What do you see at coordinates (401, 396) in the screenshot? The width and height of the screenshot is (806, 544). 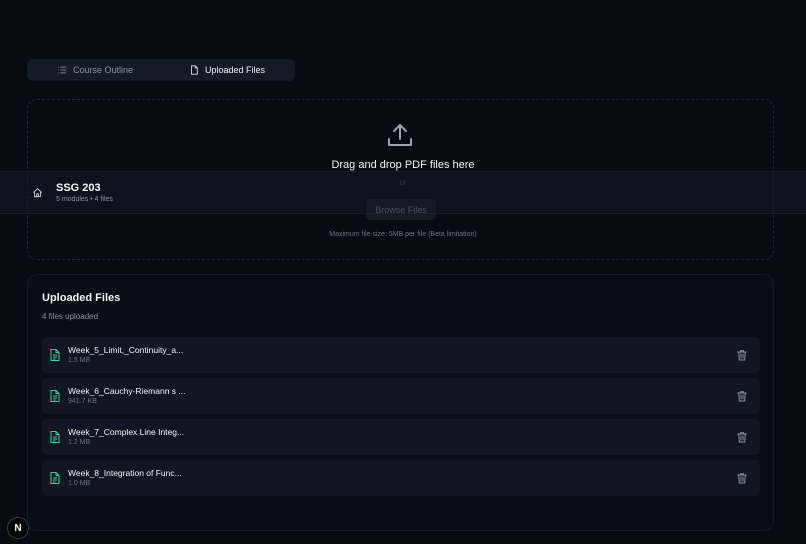 I see `file-row: Week_6_Cauchy-Riemann s ... 941.7 KB` at bounding box center [401, 396].